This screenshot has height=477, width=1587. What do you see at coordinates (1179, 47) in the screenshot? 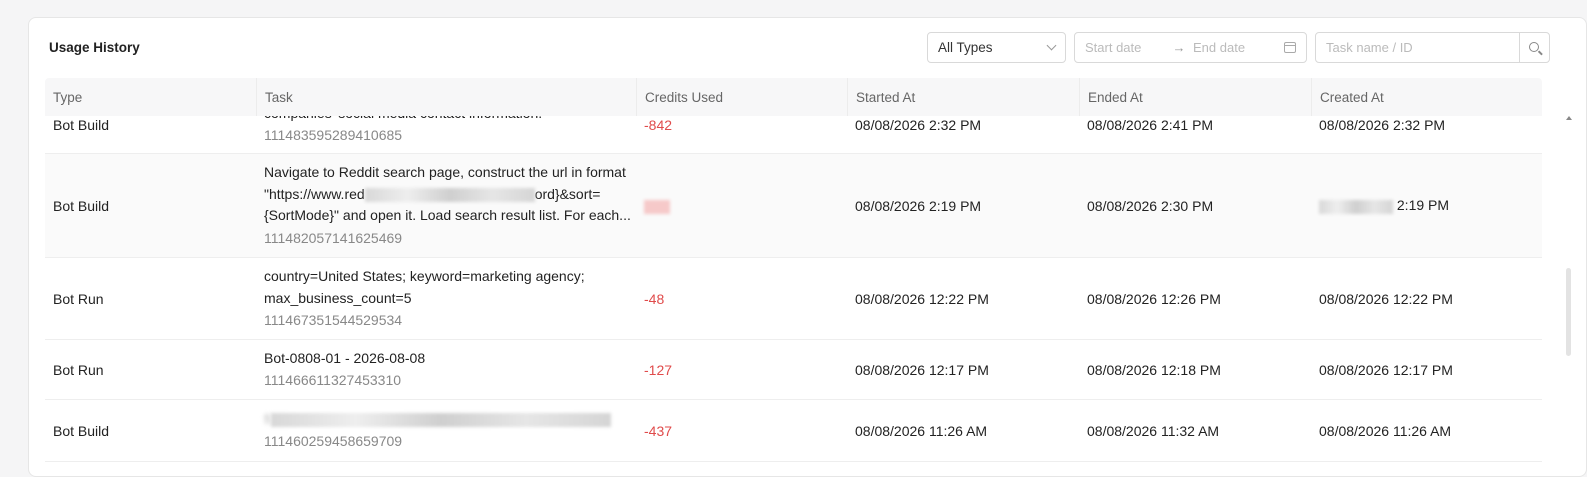
I see `range-arrow-icon: →` at bounding box center [1179, 47].